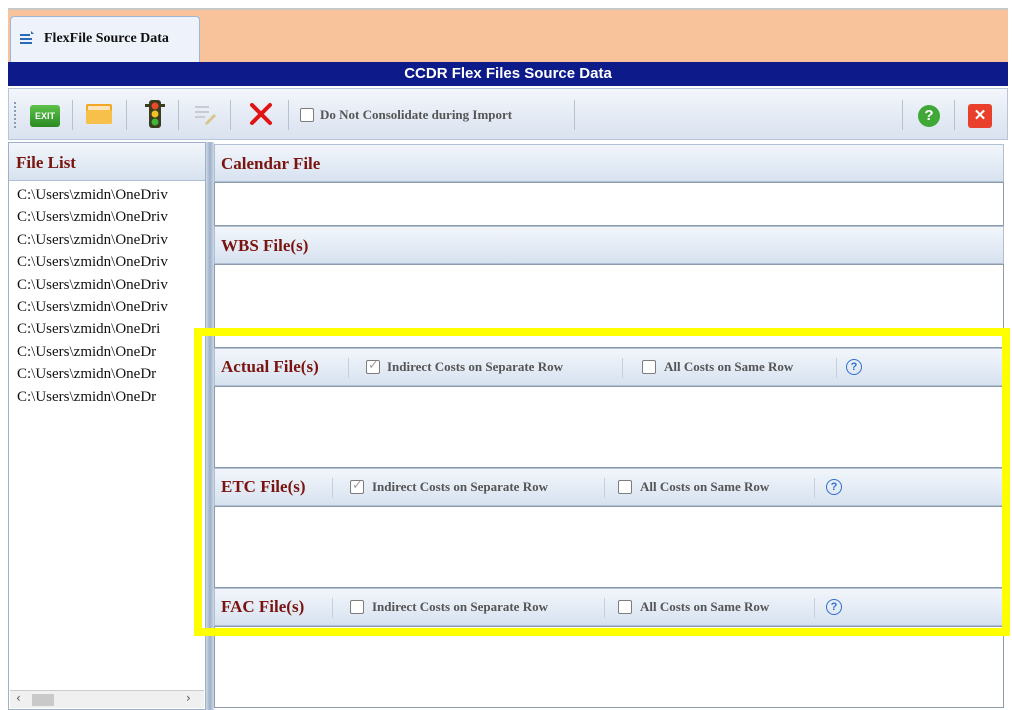 This screenshot has width=1012, height=710. Describe the element at coordinates (854, 367) in the screenshot. I see `actual-help-icon: ?` at that location.